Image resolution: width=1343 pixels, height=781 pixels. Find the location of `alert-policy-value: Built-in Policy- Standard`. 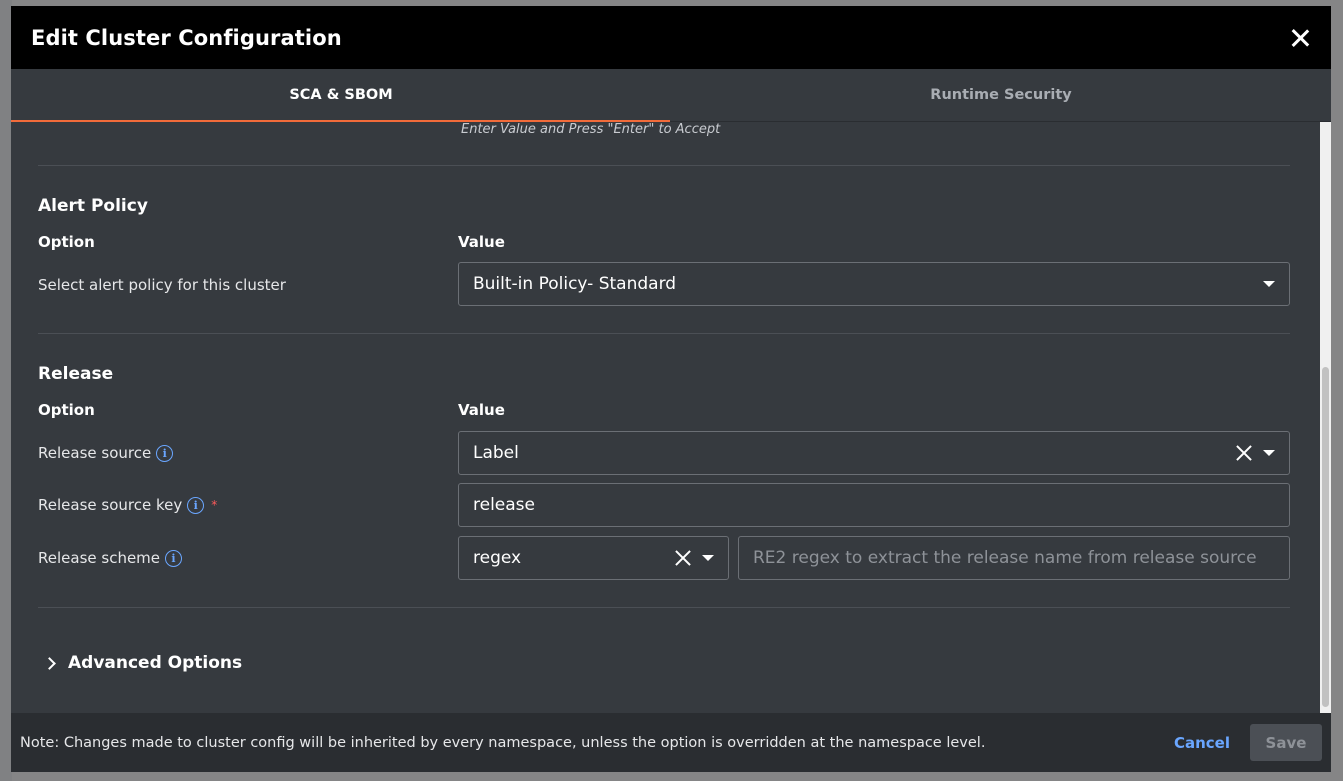

alert-policy-value: Built-in Policy- Standard is located at coordinates (575, 284).